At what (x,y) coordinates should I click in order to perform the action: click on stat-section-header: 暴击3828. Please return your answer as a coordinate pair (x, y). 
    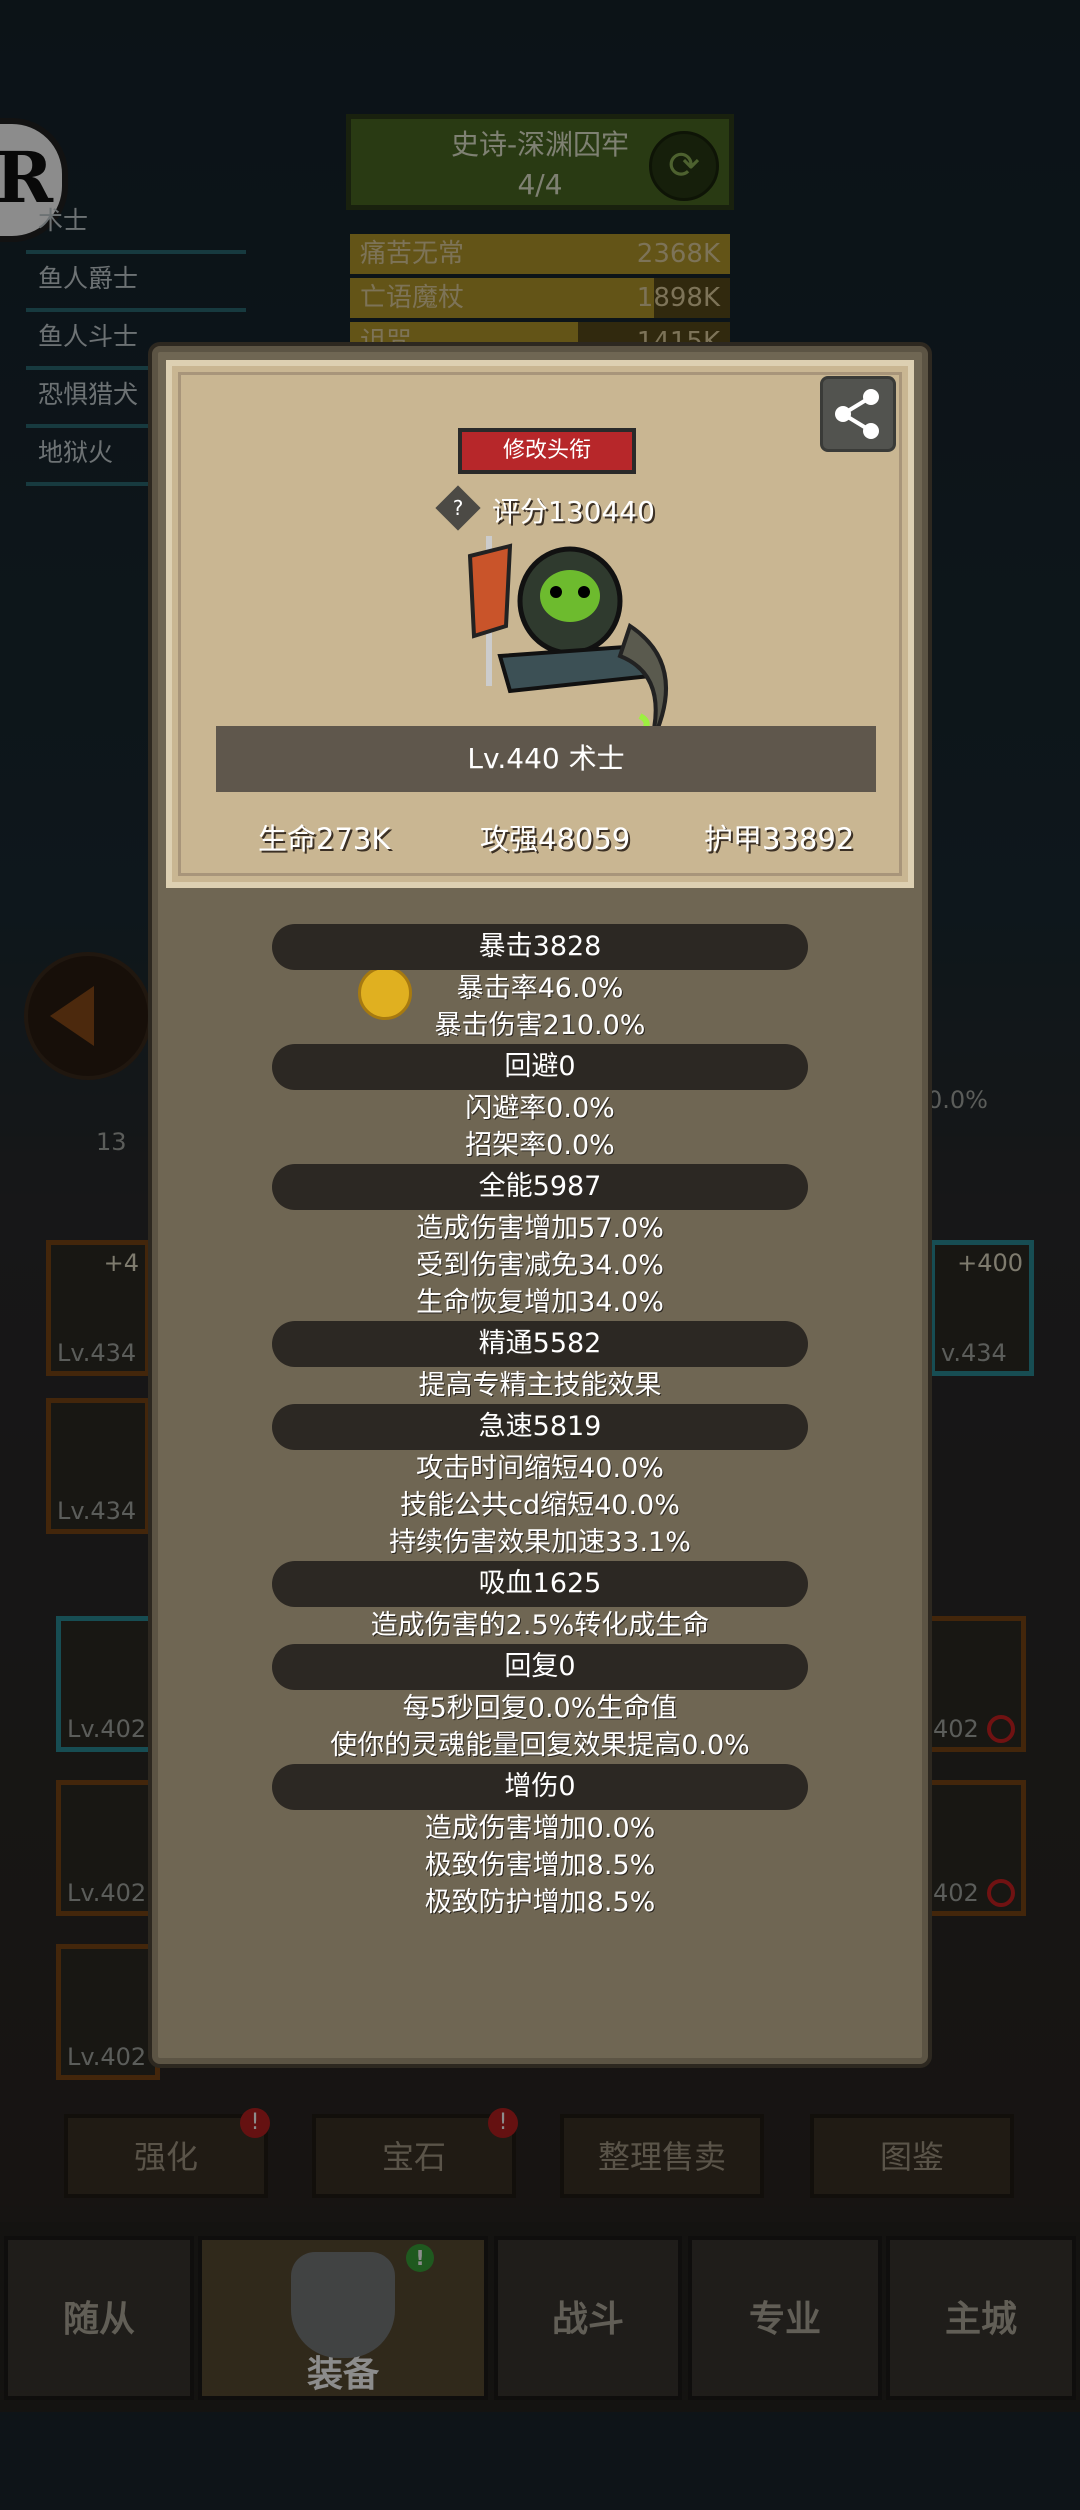
    Looking at the image, I should click on (540, 947).